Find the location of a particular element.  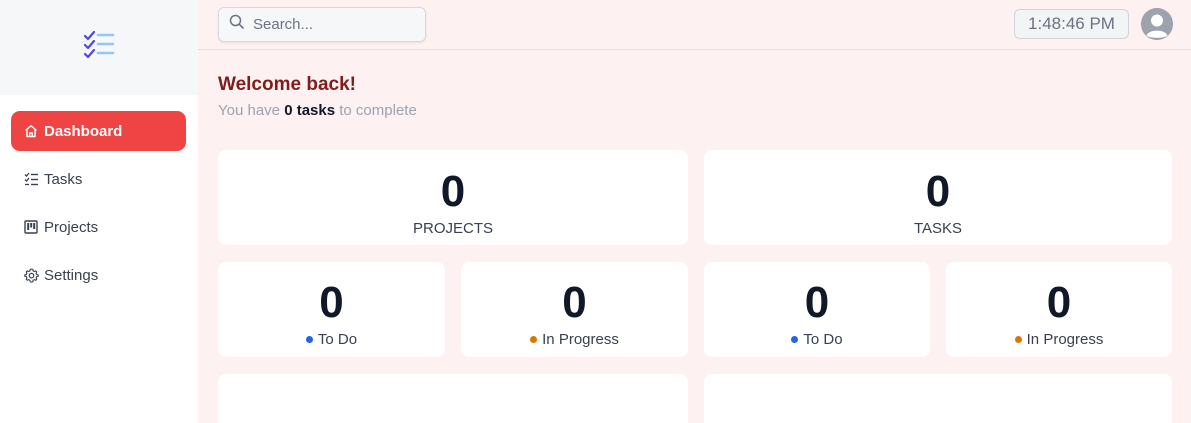

task-list-icon is located at coordinates (31, 179).